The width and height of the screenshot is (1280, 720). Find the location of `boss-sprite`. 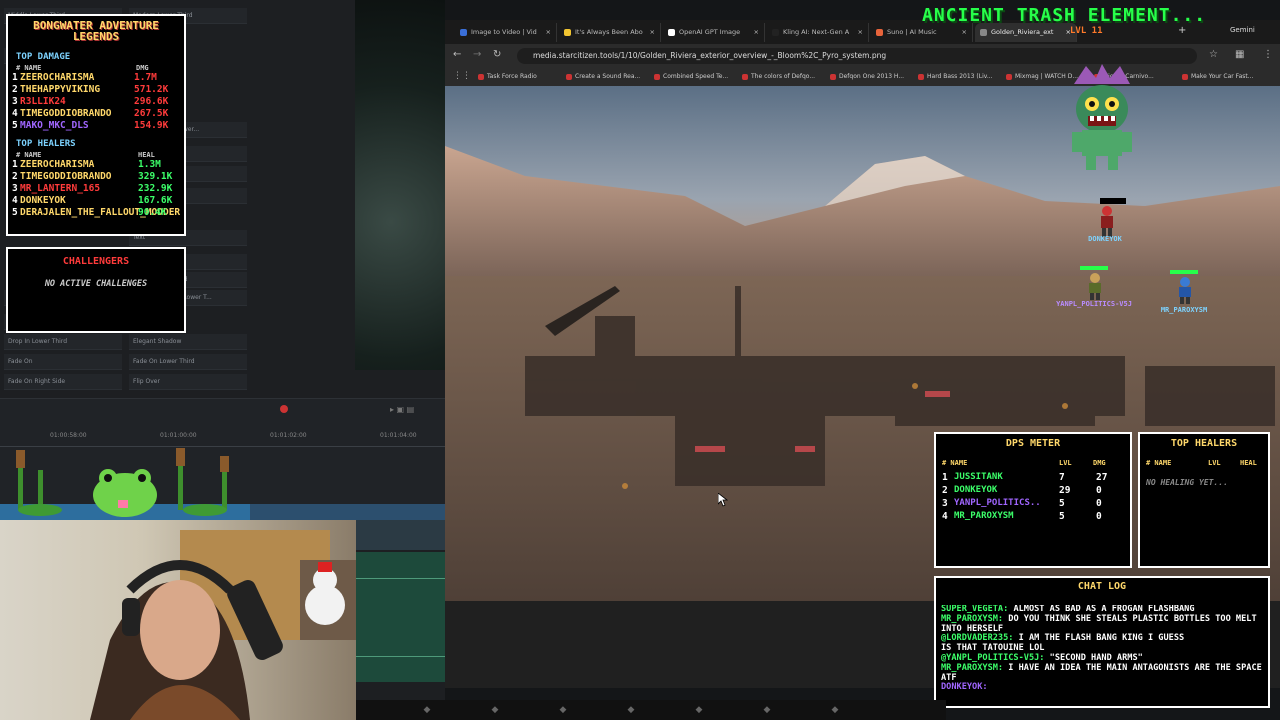

boss-sprite is located at coordinates (1102, 117).